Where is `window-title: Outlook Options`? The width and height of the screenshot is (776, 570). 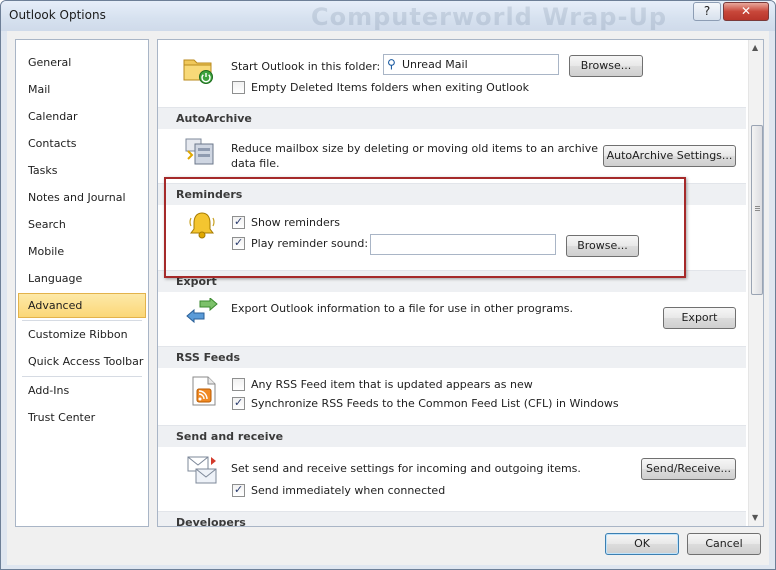
window-title: Outlook Options is located at coordinates (57, 15).